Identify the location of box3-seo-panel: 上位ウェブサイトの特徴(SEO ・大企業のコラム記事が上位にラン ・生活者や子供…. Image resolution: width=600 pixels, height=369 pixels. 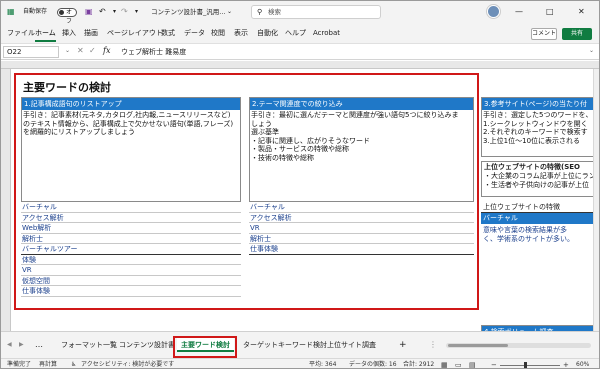
(537, 179).